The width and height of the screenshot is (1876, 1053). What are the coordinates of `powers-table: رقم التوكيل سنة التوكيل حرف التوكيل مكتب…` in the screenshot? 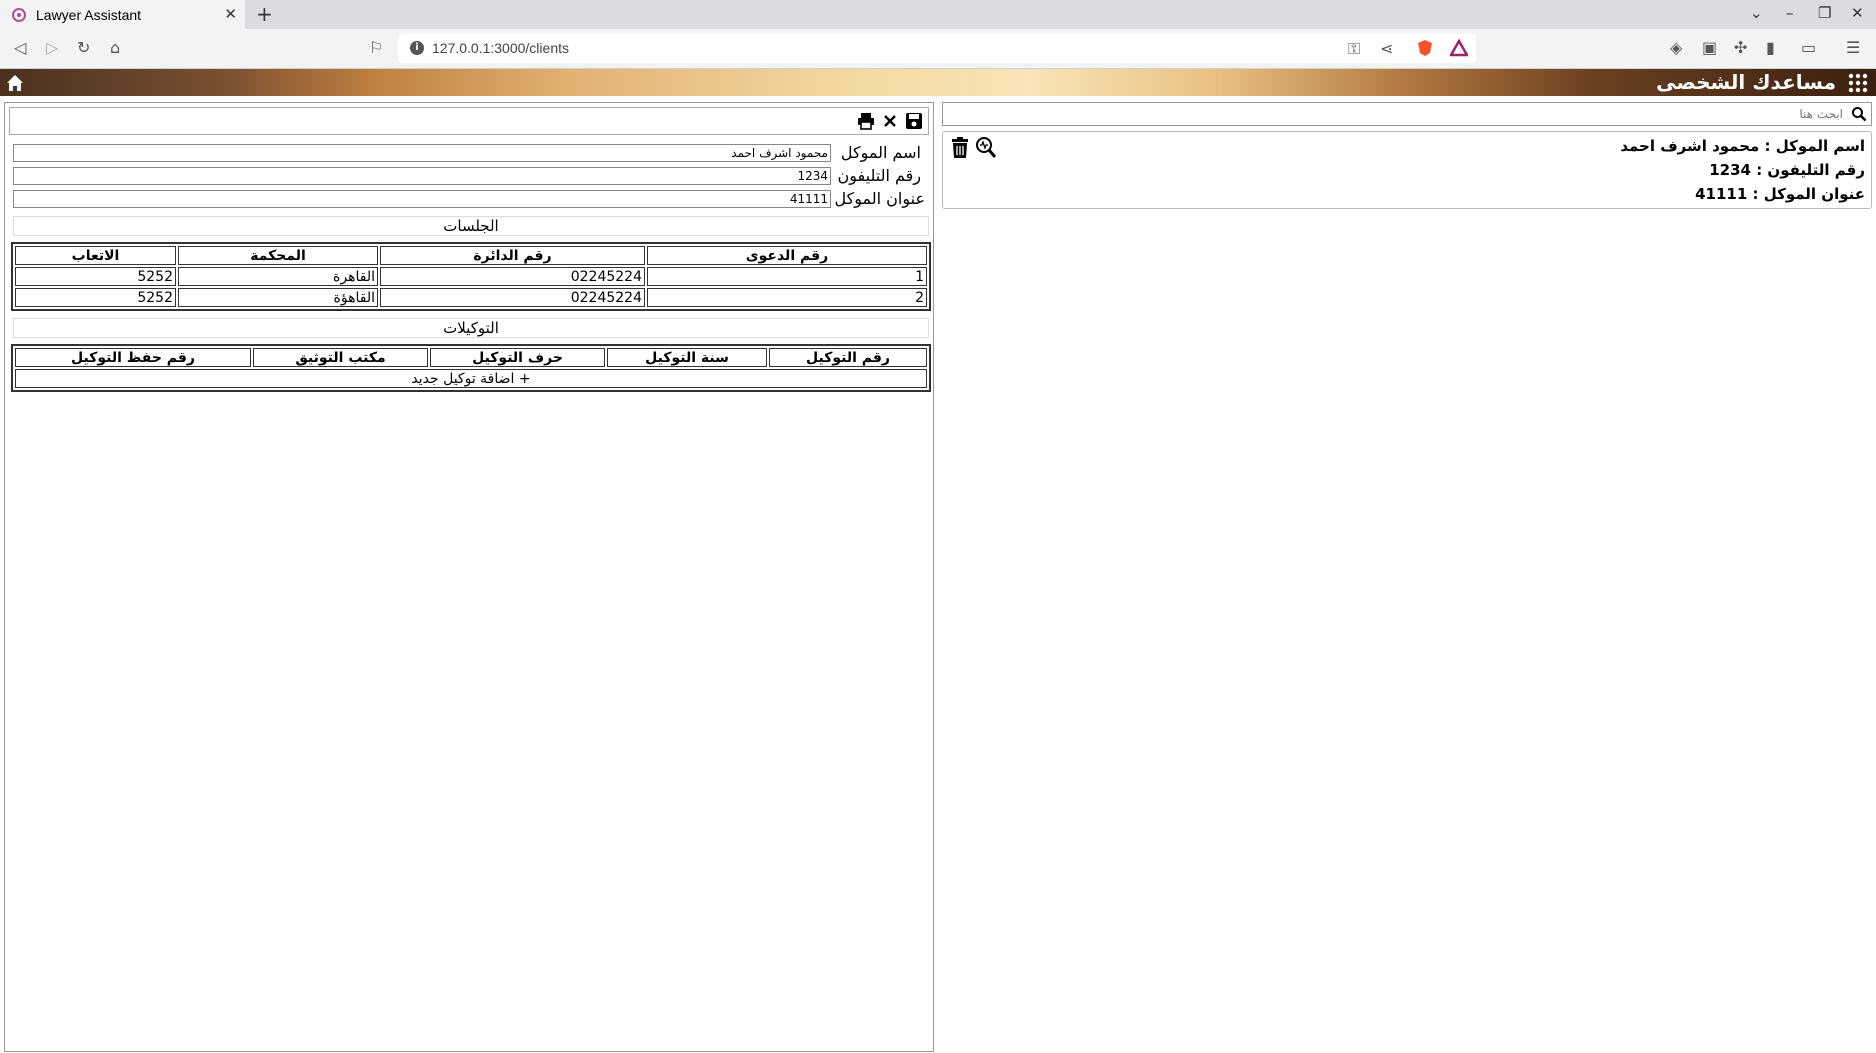 It's located at (471, 368).